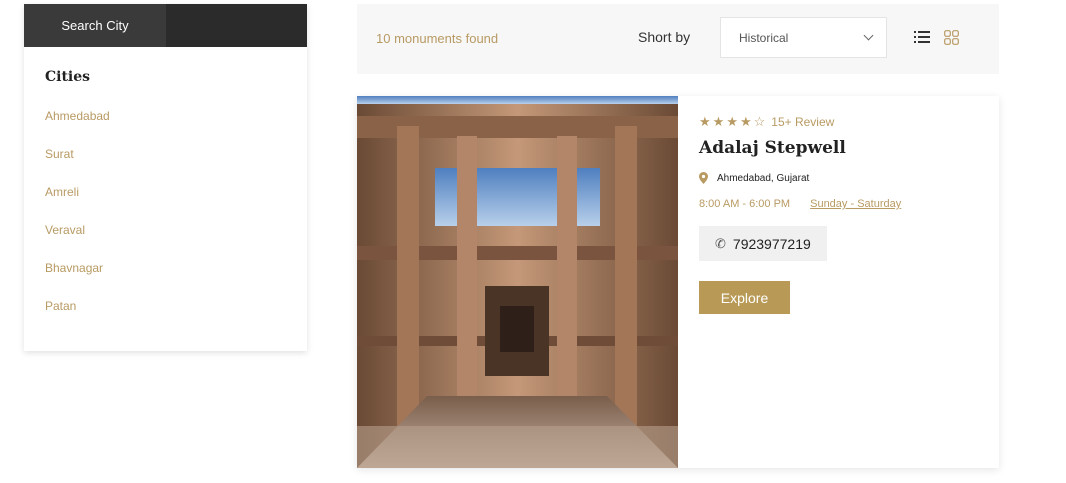  I want to click on days-link: Sunday - Saturday, so click(855, 204).